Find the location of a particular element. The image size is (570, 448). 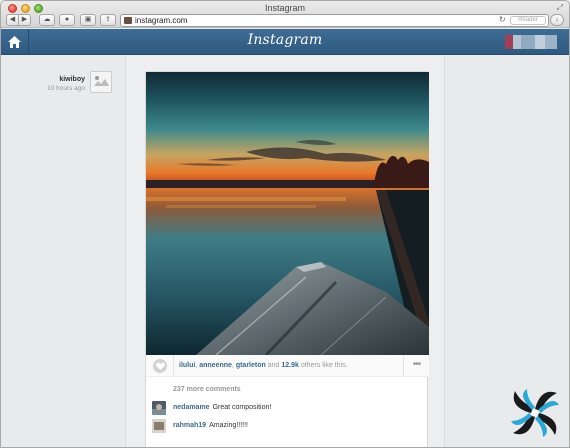

watermark-logo is located at coordinates (535, 413).